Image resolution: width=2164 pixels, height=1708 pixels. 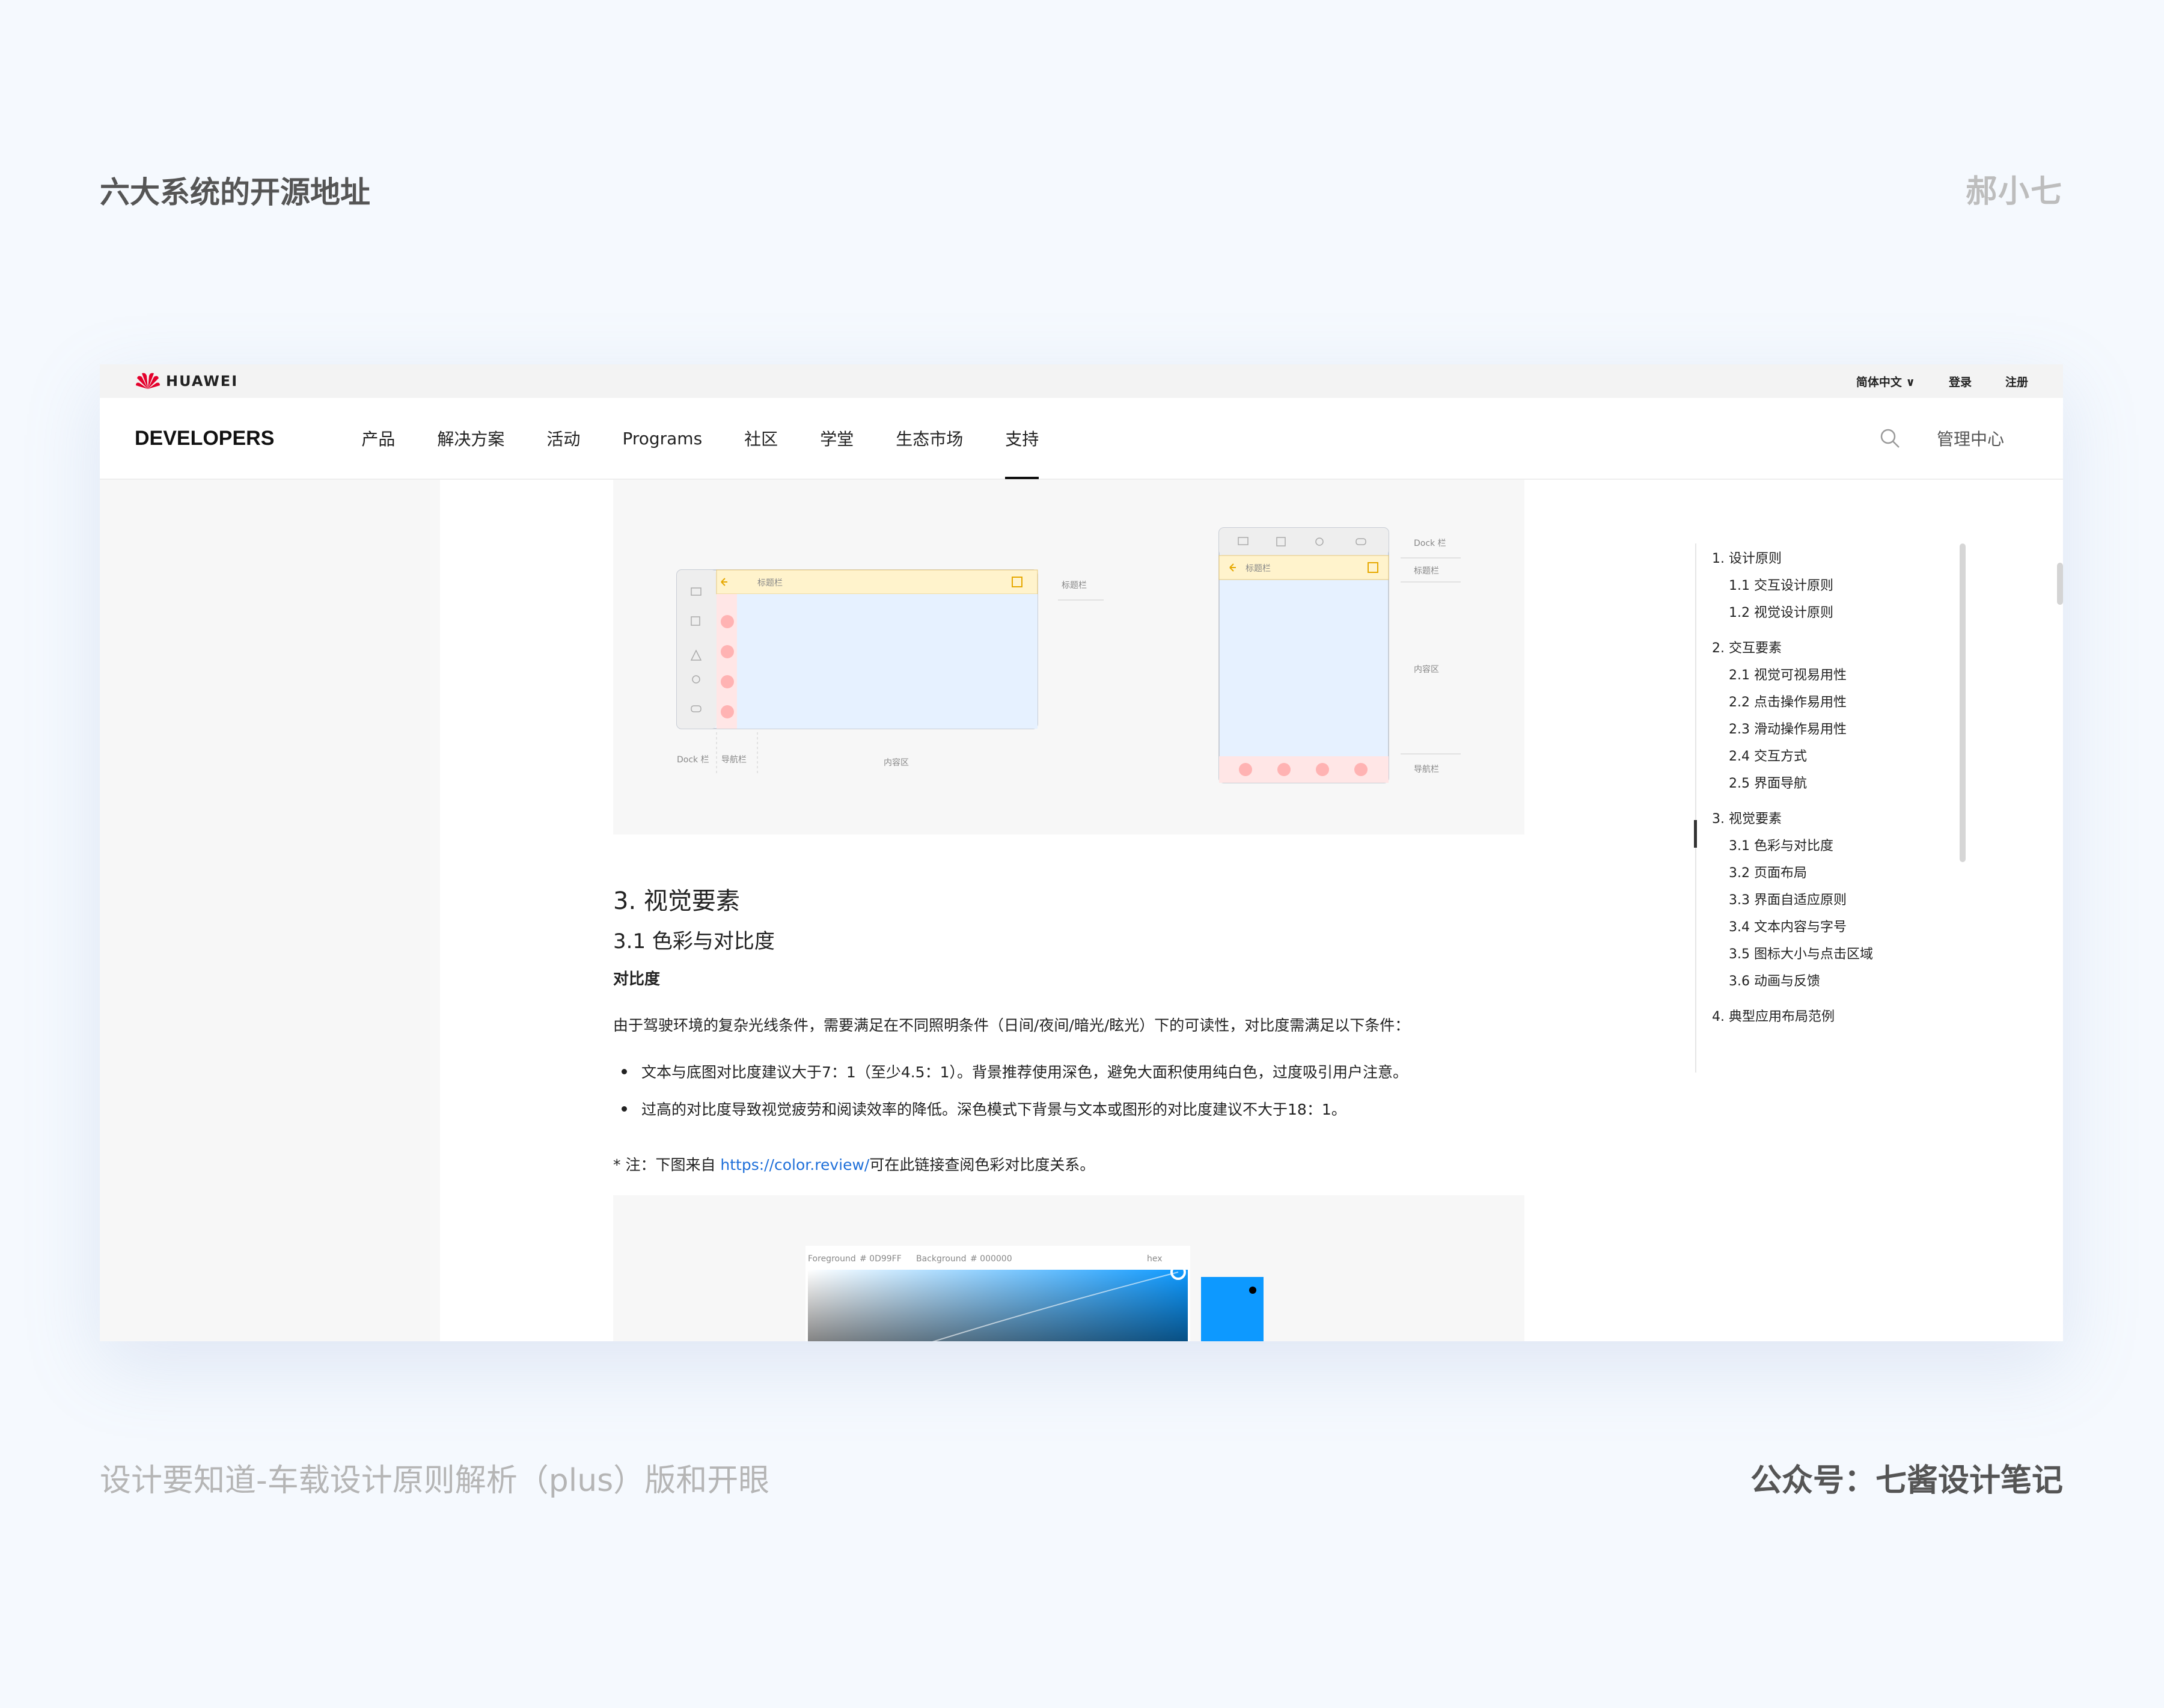 I want to click on language-select: 简体中文 ∨, so click(x=1886, y=381).